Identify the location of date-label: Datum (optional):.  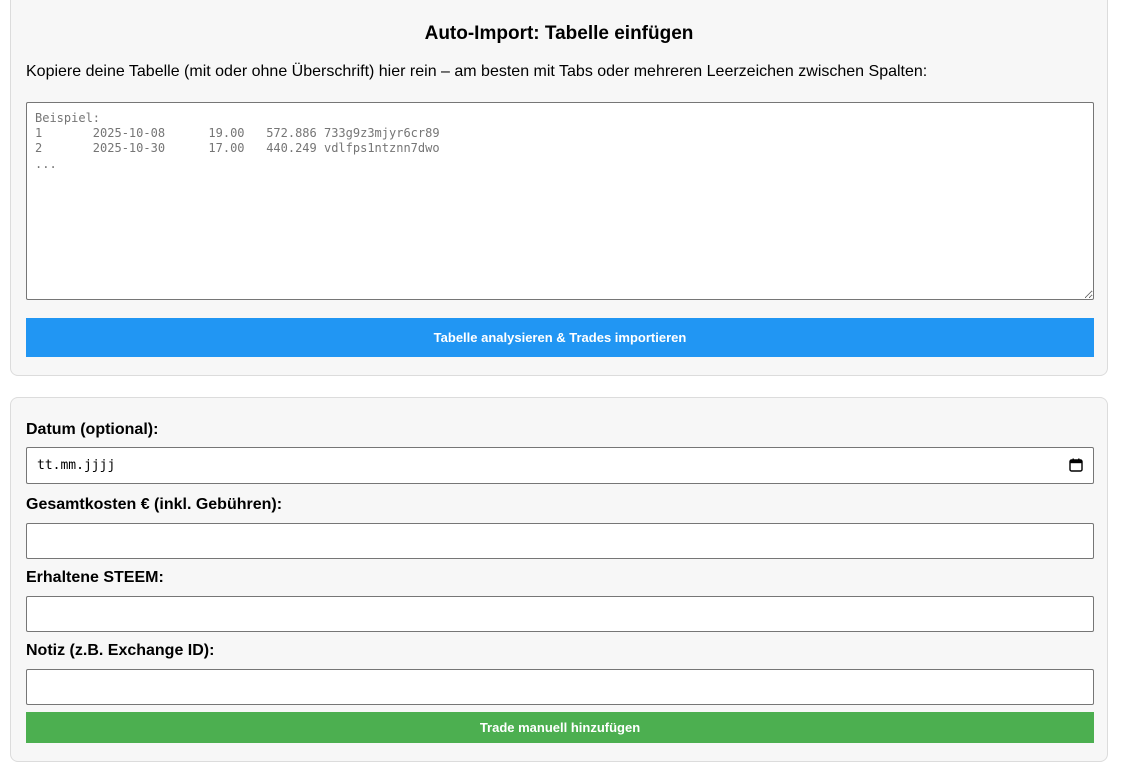
(92, 429).